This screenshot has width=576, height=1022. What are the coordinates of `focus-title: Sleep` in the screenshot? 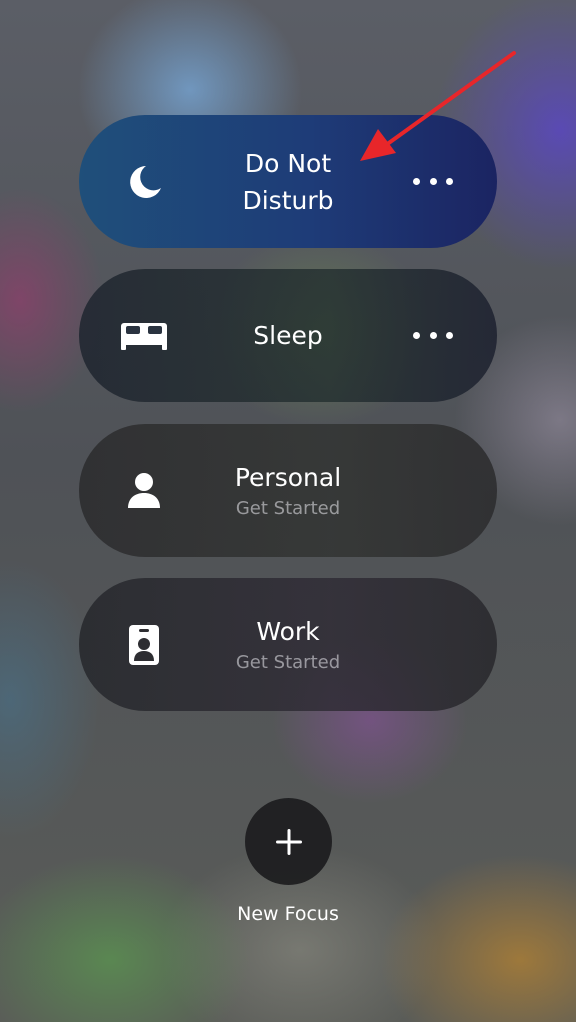 It's located at (288, 335).